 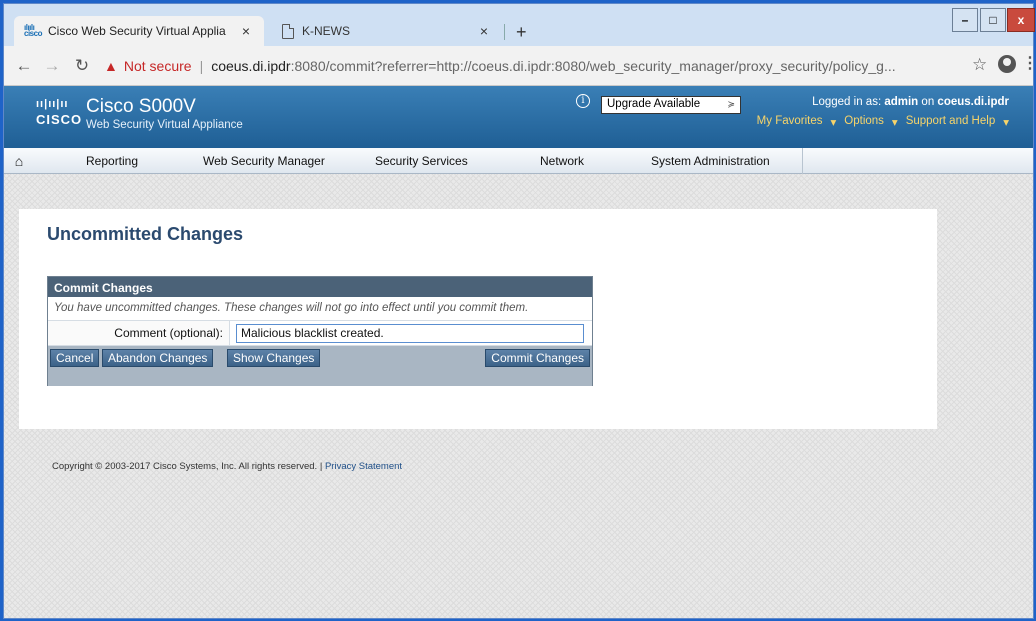 I want to click on abandon-changes-button: Abandon Changes, so click(x=158, y=358).